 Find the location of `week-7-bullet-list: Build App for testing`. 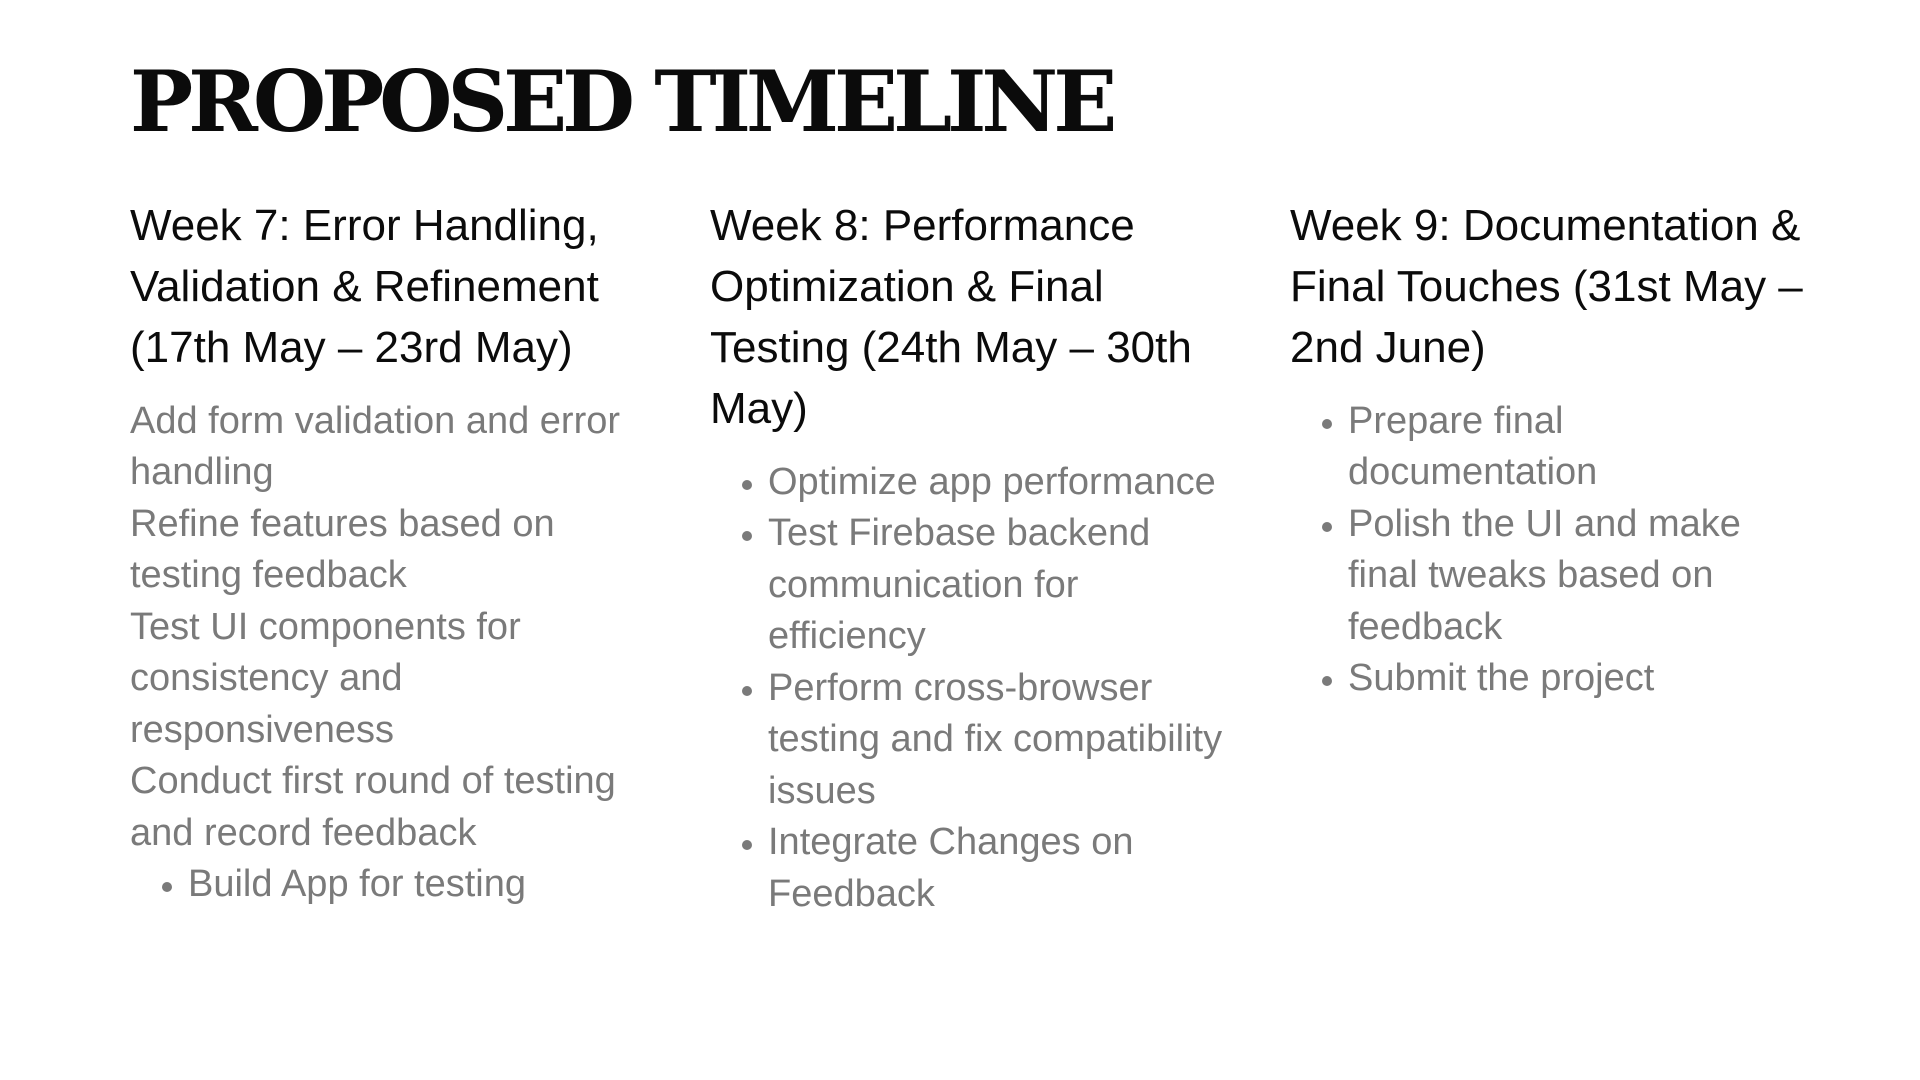

week-7-bullet-list: Build App for testing is located at coordinates (390, 885).